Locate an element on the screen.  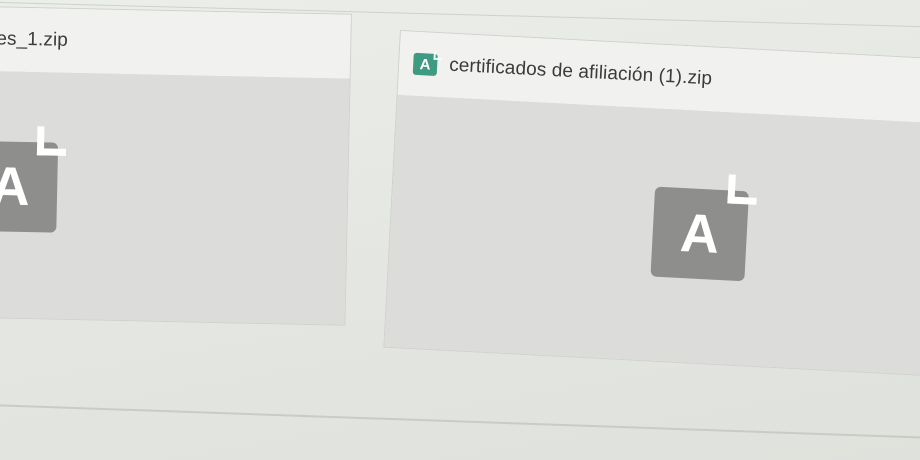
archive-badge-icon: A is located at coordinates (427, 63).